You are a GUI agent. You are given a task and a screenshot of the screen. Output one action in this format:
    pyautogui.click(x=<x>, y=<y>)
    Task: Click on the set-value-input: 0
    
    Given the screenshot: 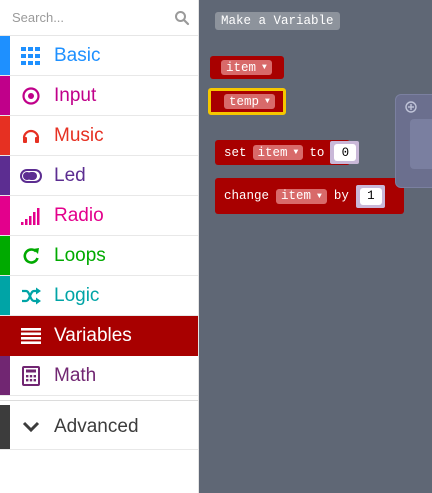 What is the action you would take?
    pyautogui.click(x=345, y=152)
    